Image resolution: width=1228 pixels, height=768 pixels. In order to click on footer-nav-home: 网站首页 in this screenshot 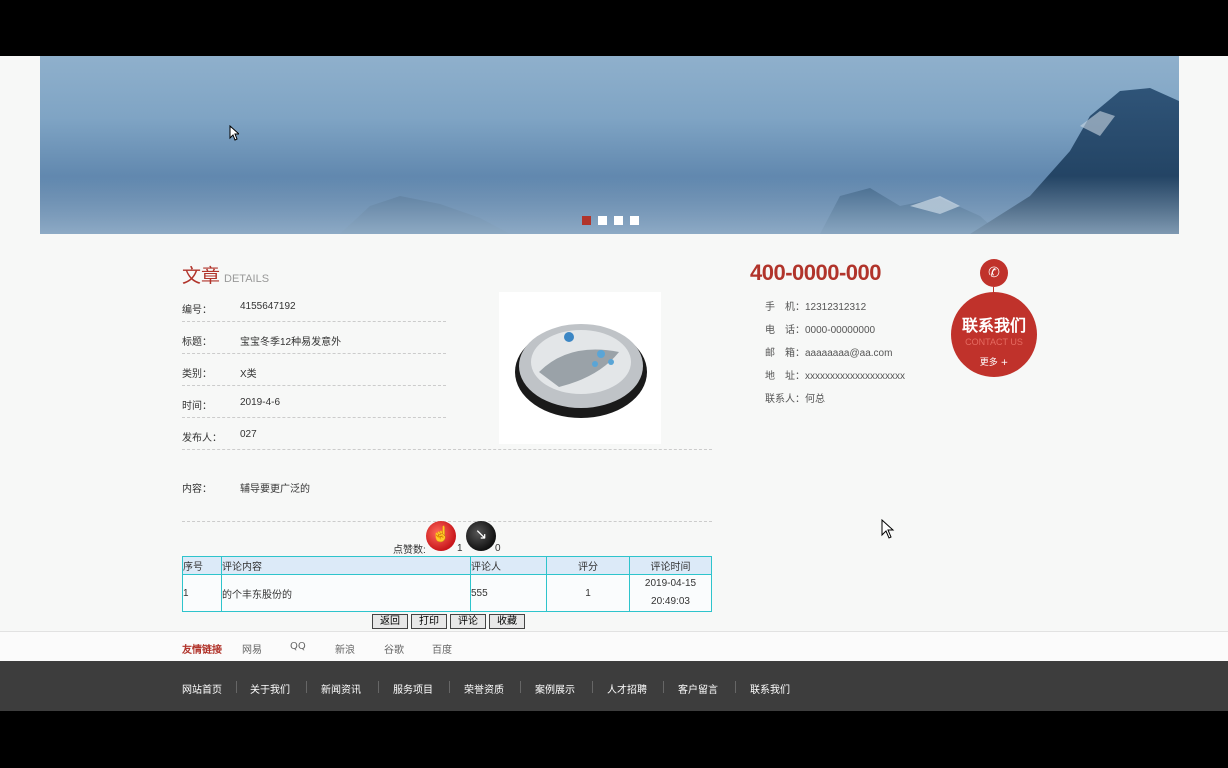, I will do `click(202, 688)`.